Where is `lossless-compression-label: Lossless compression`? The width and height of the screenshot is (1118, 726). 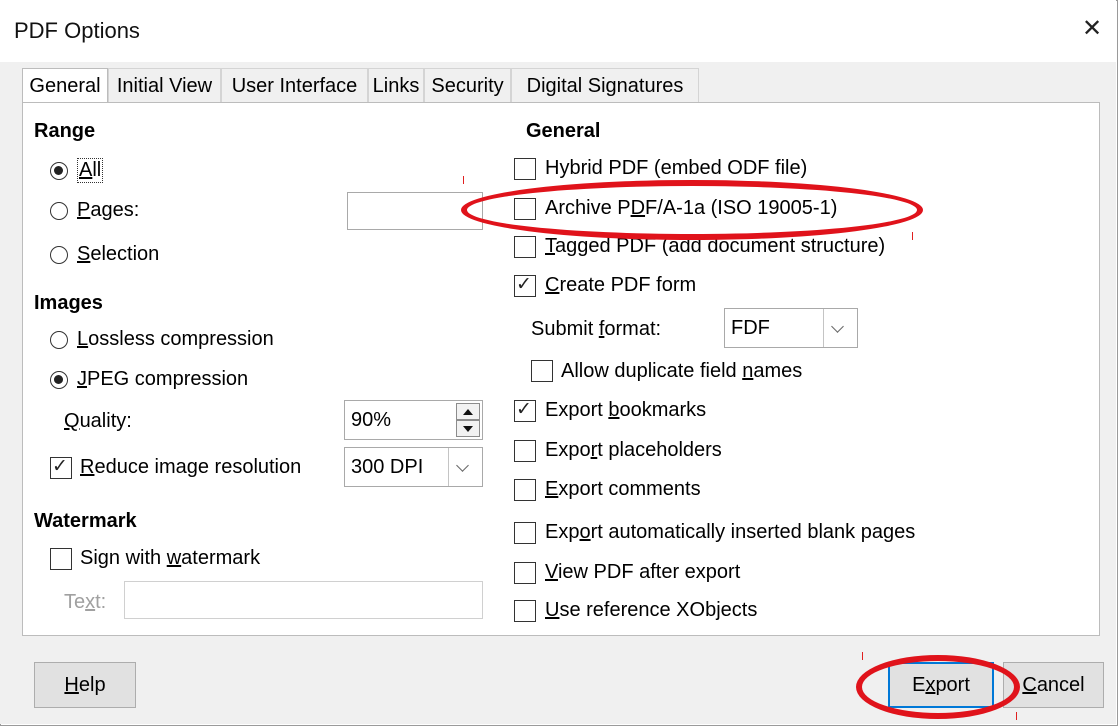
lossless-compression-label: Lossless compression is located at coordinates (175, 339).